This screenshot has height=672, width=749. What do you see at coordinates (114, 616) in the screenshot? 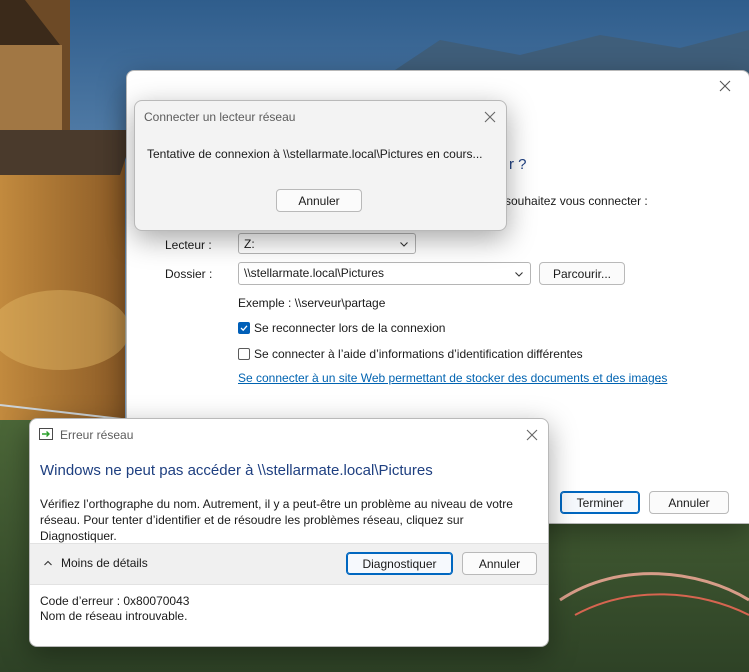
I see `error-message: Nom de réseau introuvable.` at bounding box center [114, 616].